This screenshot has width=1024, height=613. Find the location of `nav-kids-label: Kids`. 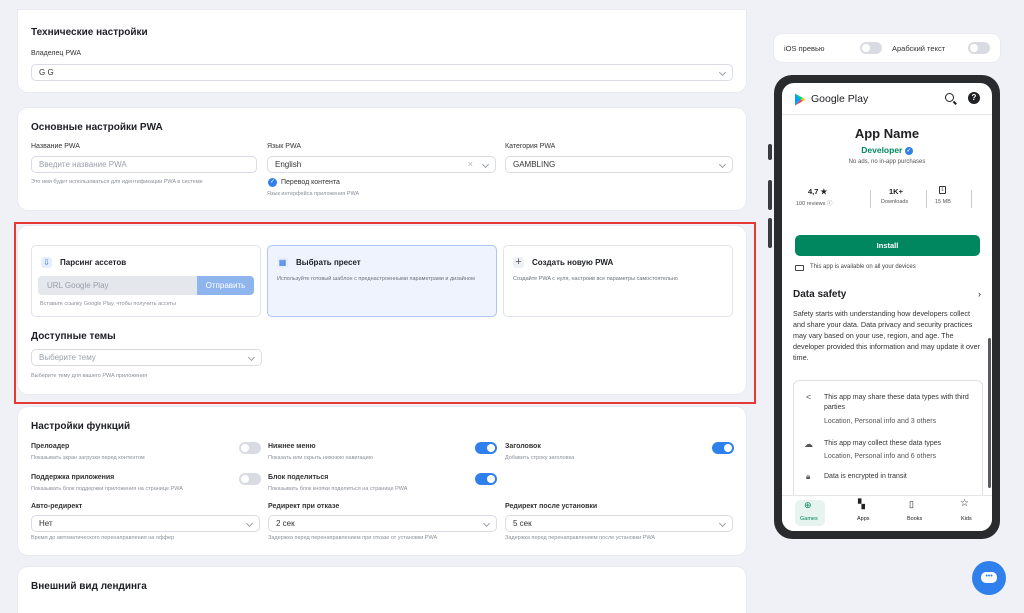

nav-kids-label: Kids is located at coordinates (966, 519).